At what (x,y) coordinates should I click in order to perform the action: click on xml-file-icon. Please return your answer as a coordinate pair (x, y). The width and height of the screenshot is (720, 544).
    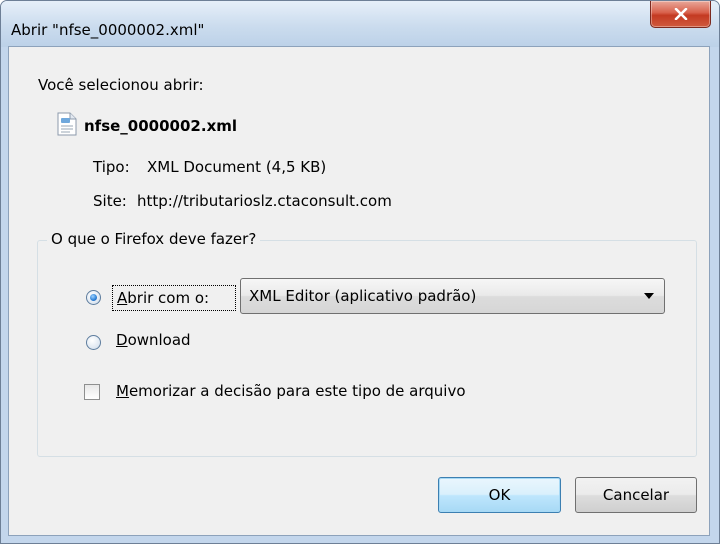
    Looking at the image, I should click on (67, 124).